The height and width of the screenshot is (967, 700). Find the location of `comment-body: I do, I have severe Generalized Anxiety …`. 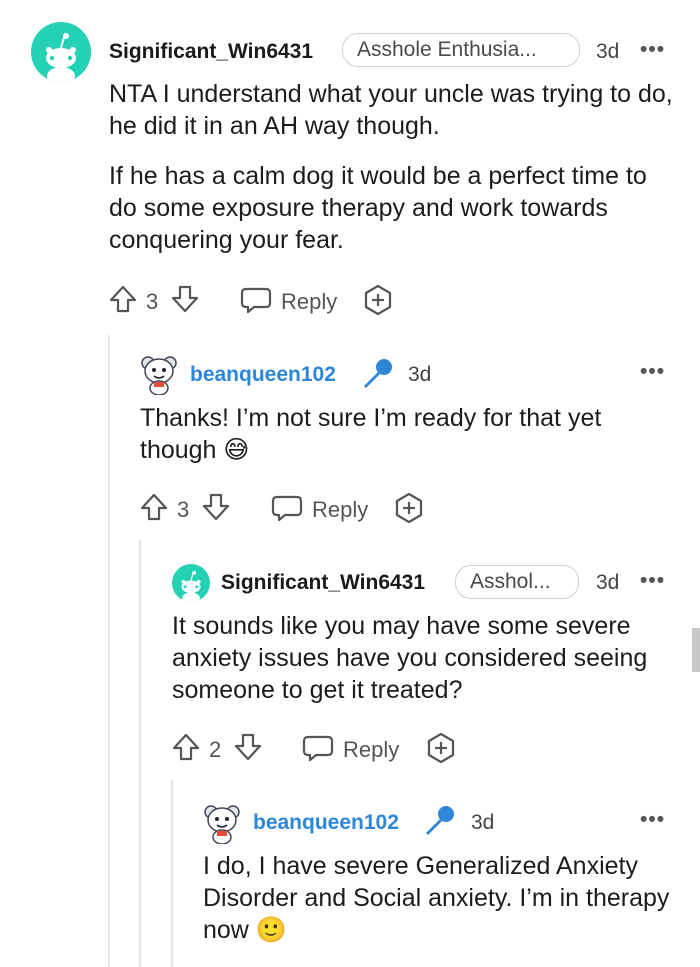

comment-body: I do, I have severe Generalized Anxiety … is located at coordinates (438, 898).